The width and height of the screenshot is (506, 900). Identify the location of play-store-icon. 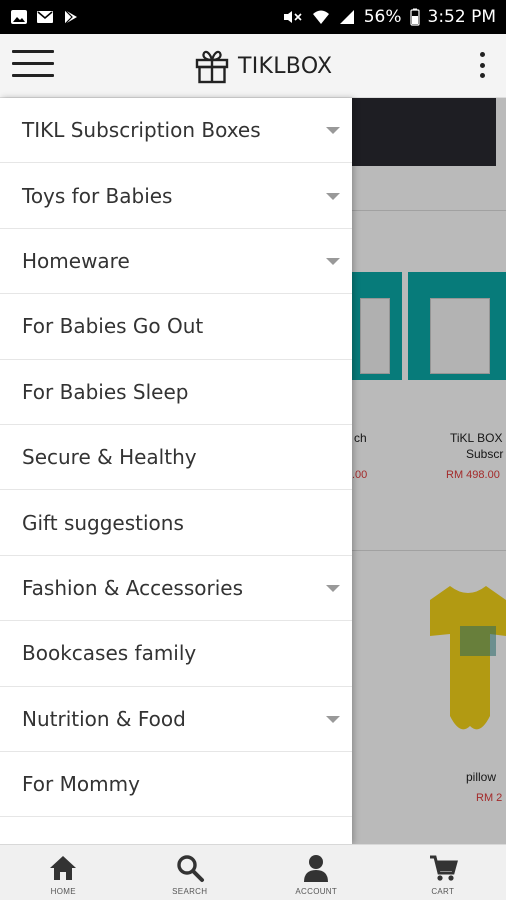
(70, 17).